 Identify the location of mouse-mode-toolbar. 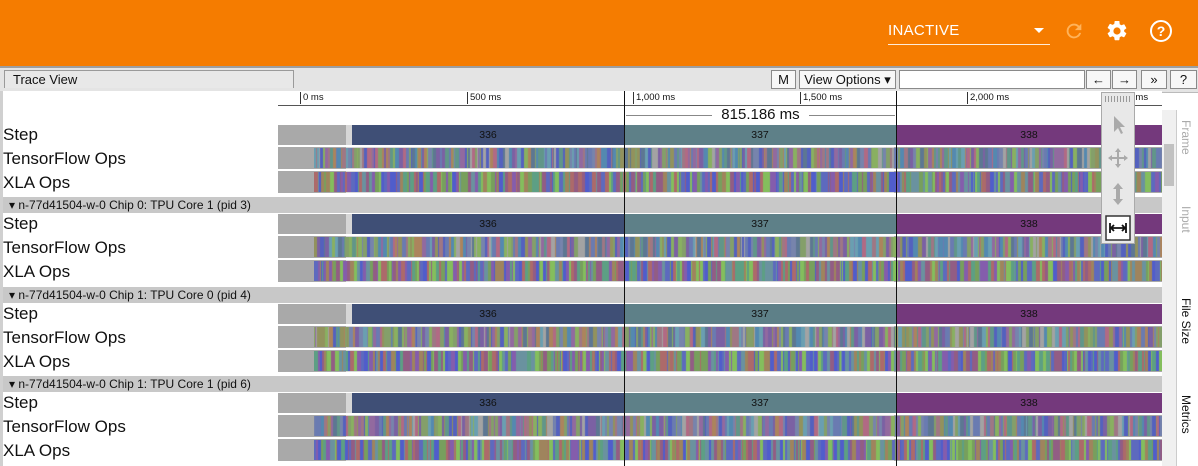
(1118, 168).